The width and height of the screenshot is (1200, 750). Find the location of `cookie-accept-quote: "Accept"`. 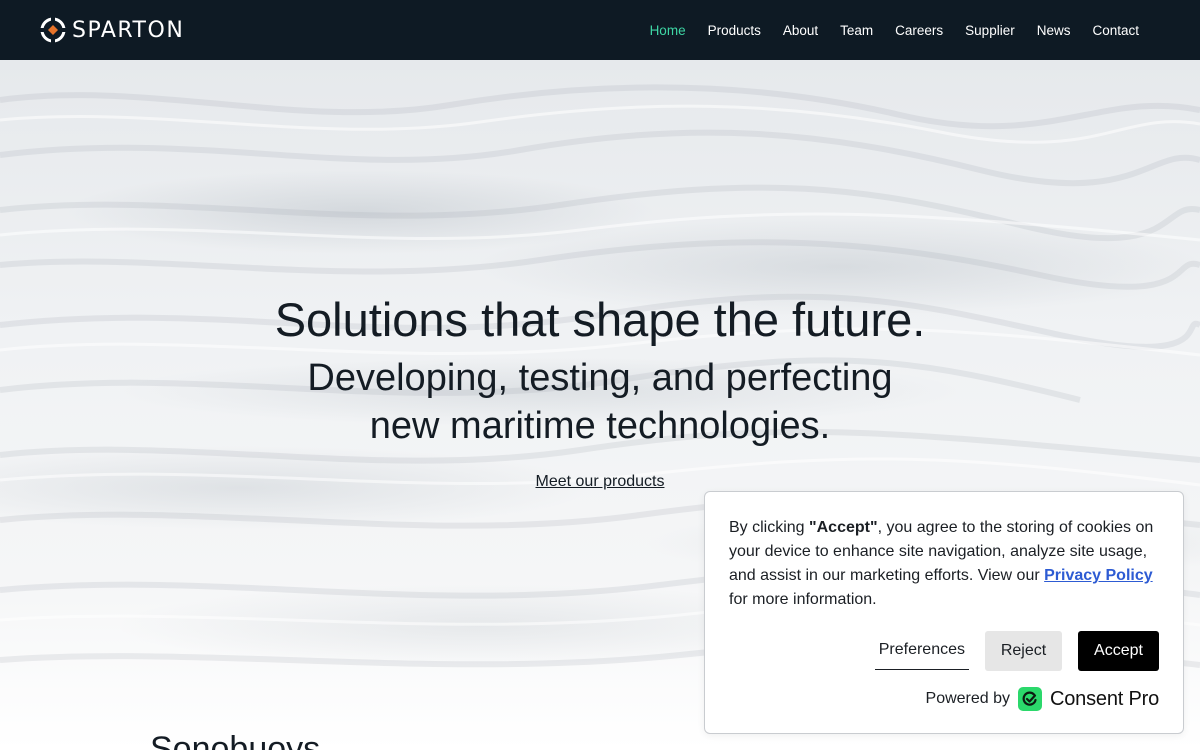

cookie-accept-quote: "Accept" is located at coordinates (843, 527).